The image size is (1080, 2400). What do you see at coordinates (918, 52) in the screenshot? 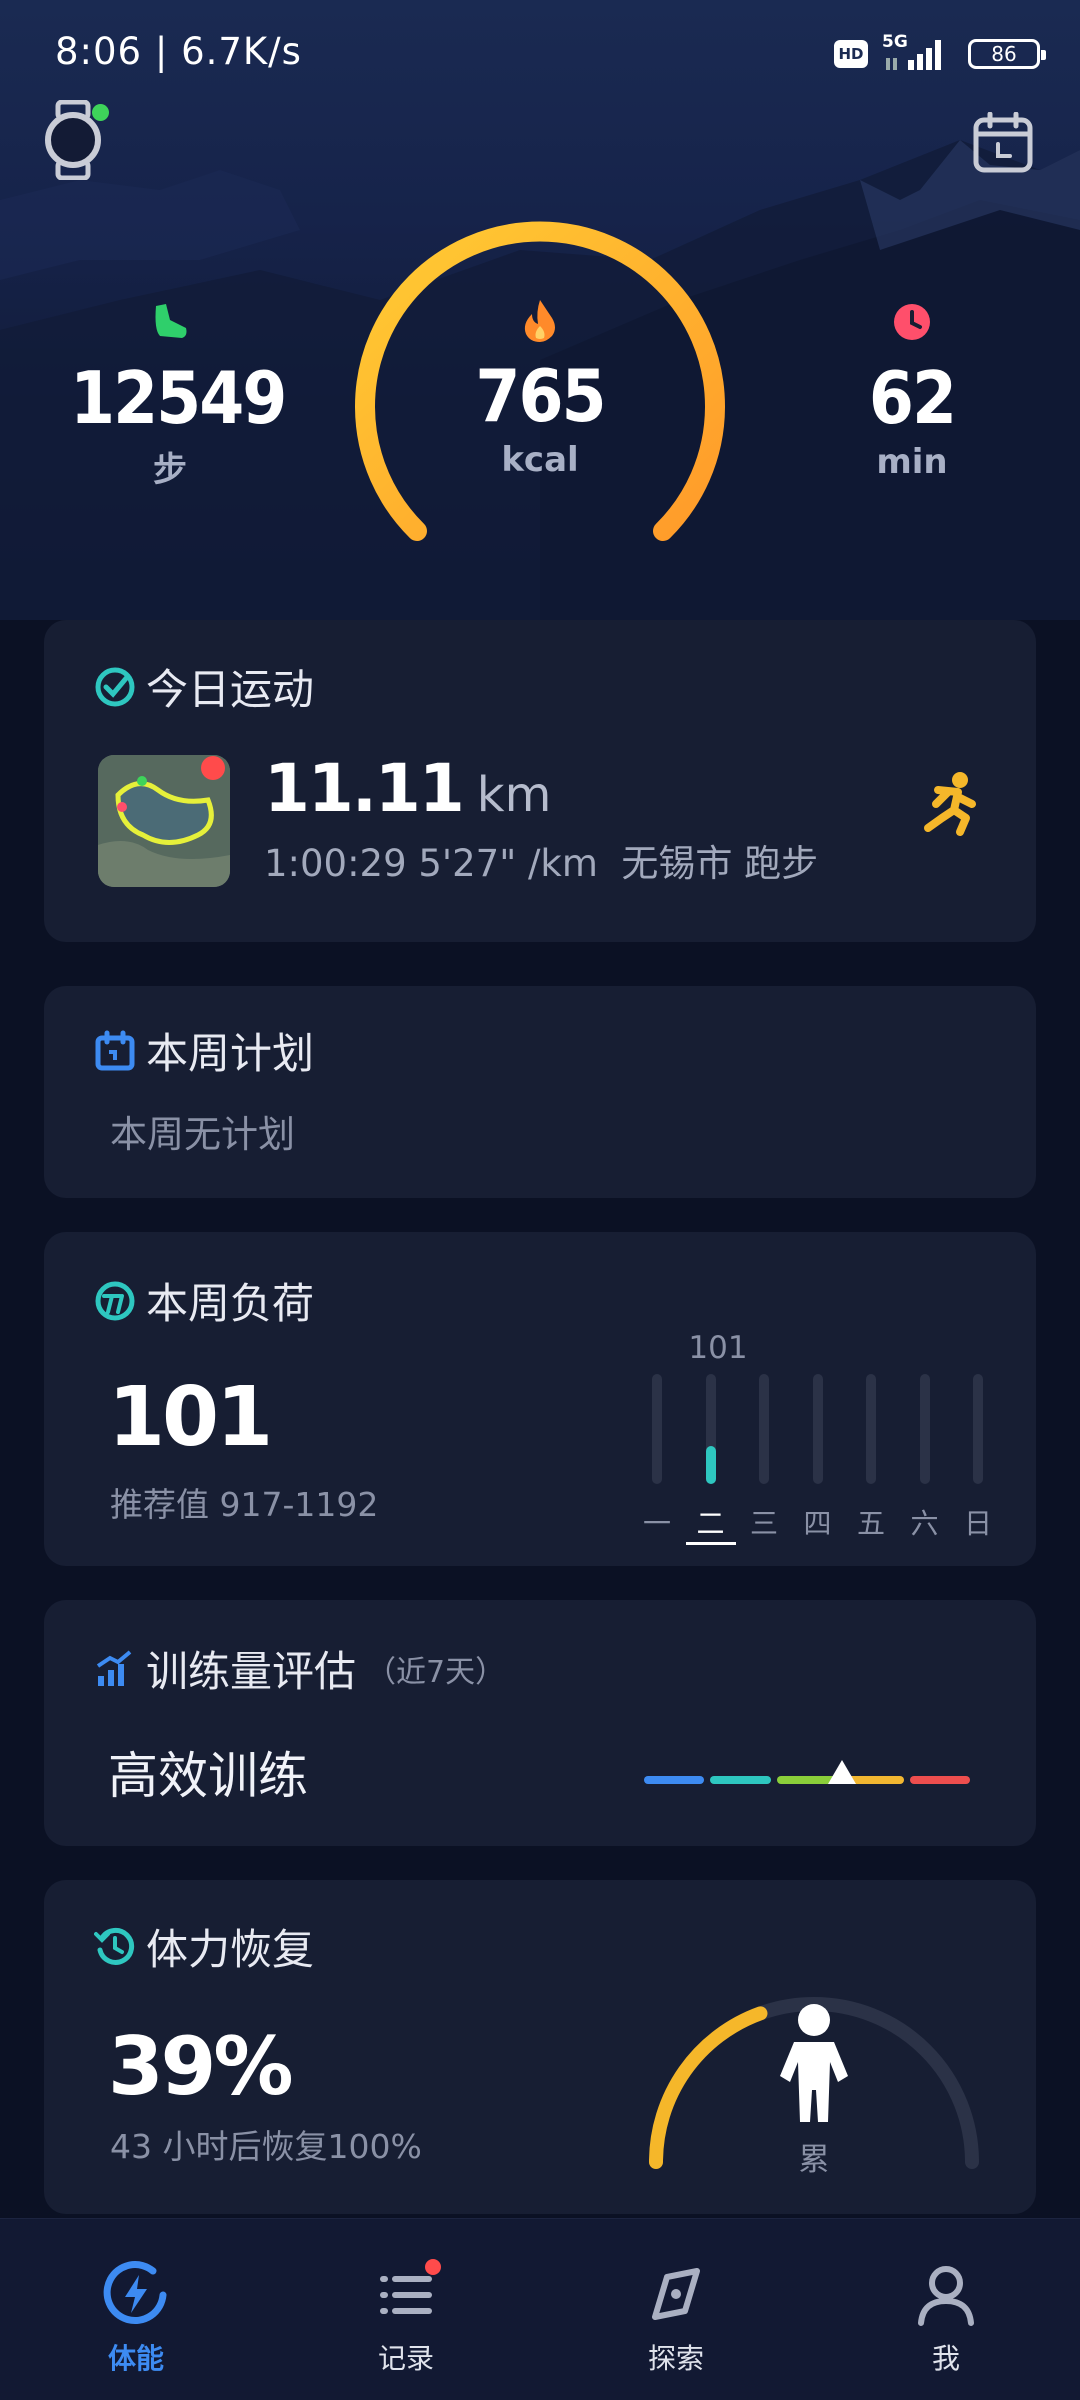
I see `signal-icon: 5G` at bounding box center [918, 52].